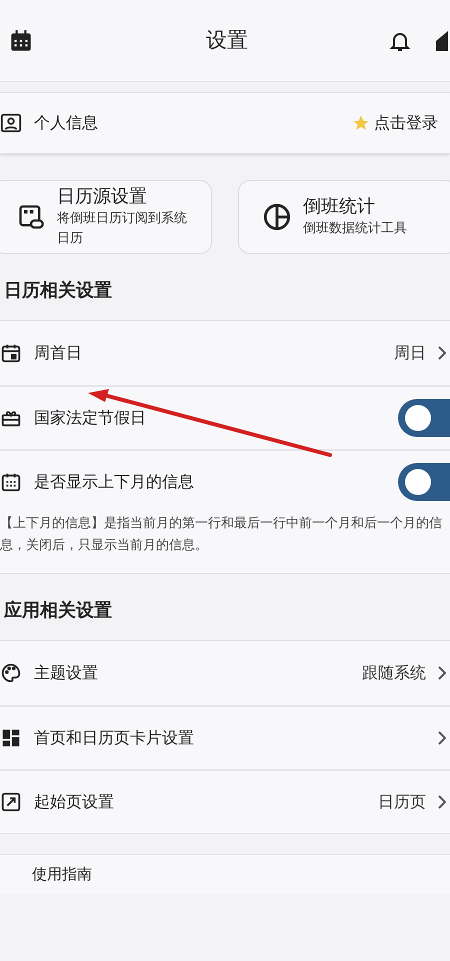 The image size is (450, 961). I want to click on shortcut-card: 日历源设置 将倒班日历订阅到系统日历, so click(106, 217).